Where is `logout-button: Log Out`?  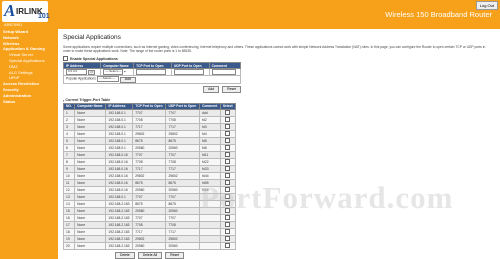 logout-button: Log Out is located at coordinates (486, 5).